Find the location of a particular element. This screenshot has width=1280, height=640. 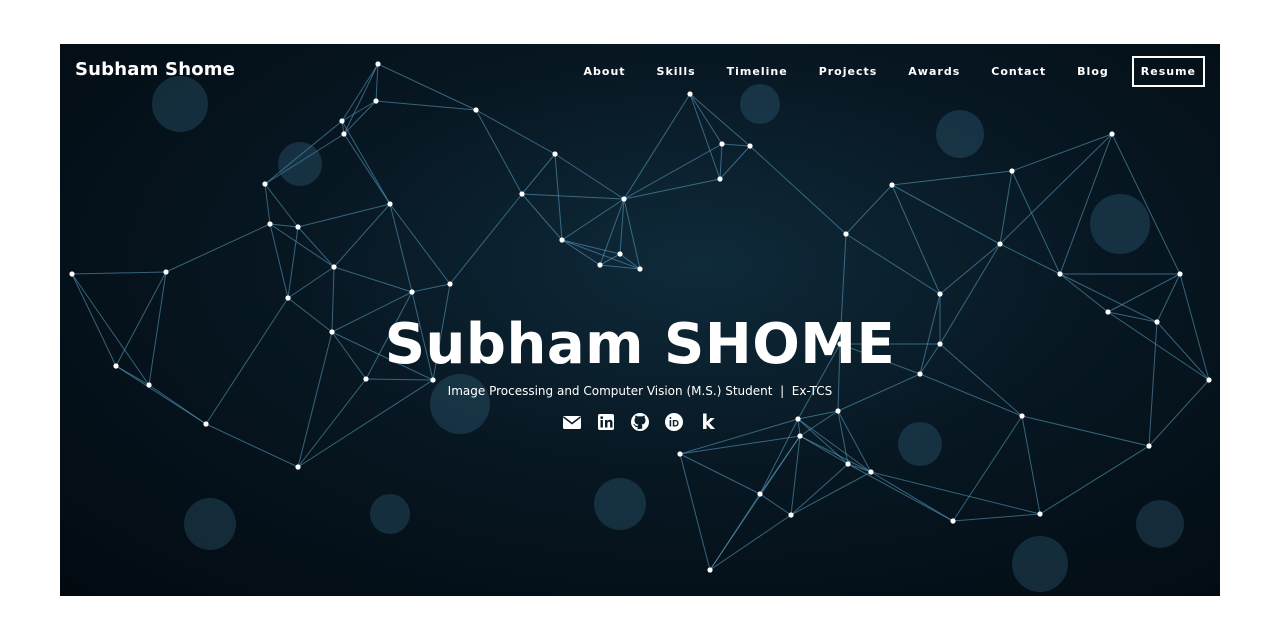

linkedin-icon is located at coordinates (606, 422).